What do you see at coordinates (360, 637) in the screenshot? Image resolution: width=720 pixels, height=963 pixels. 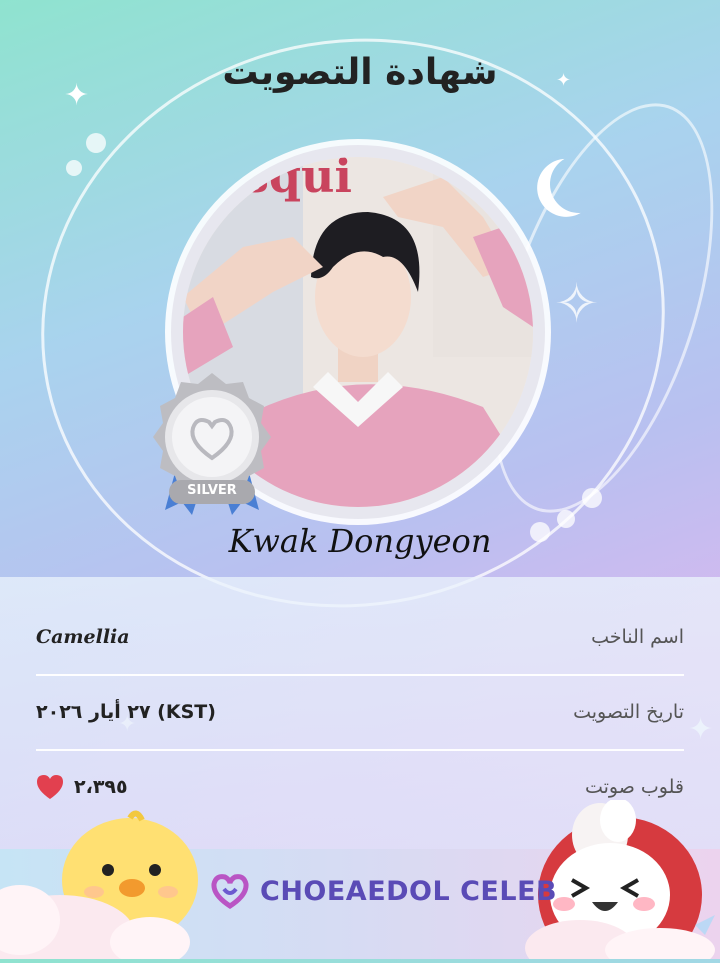 I see `voter-row: Camellia اسم الناخب` at bounding box center [360, 637].